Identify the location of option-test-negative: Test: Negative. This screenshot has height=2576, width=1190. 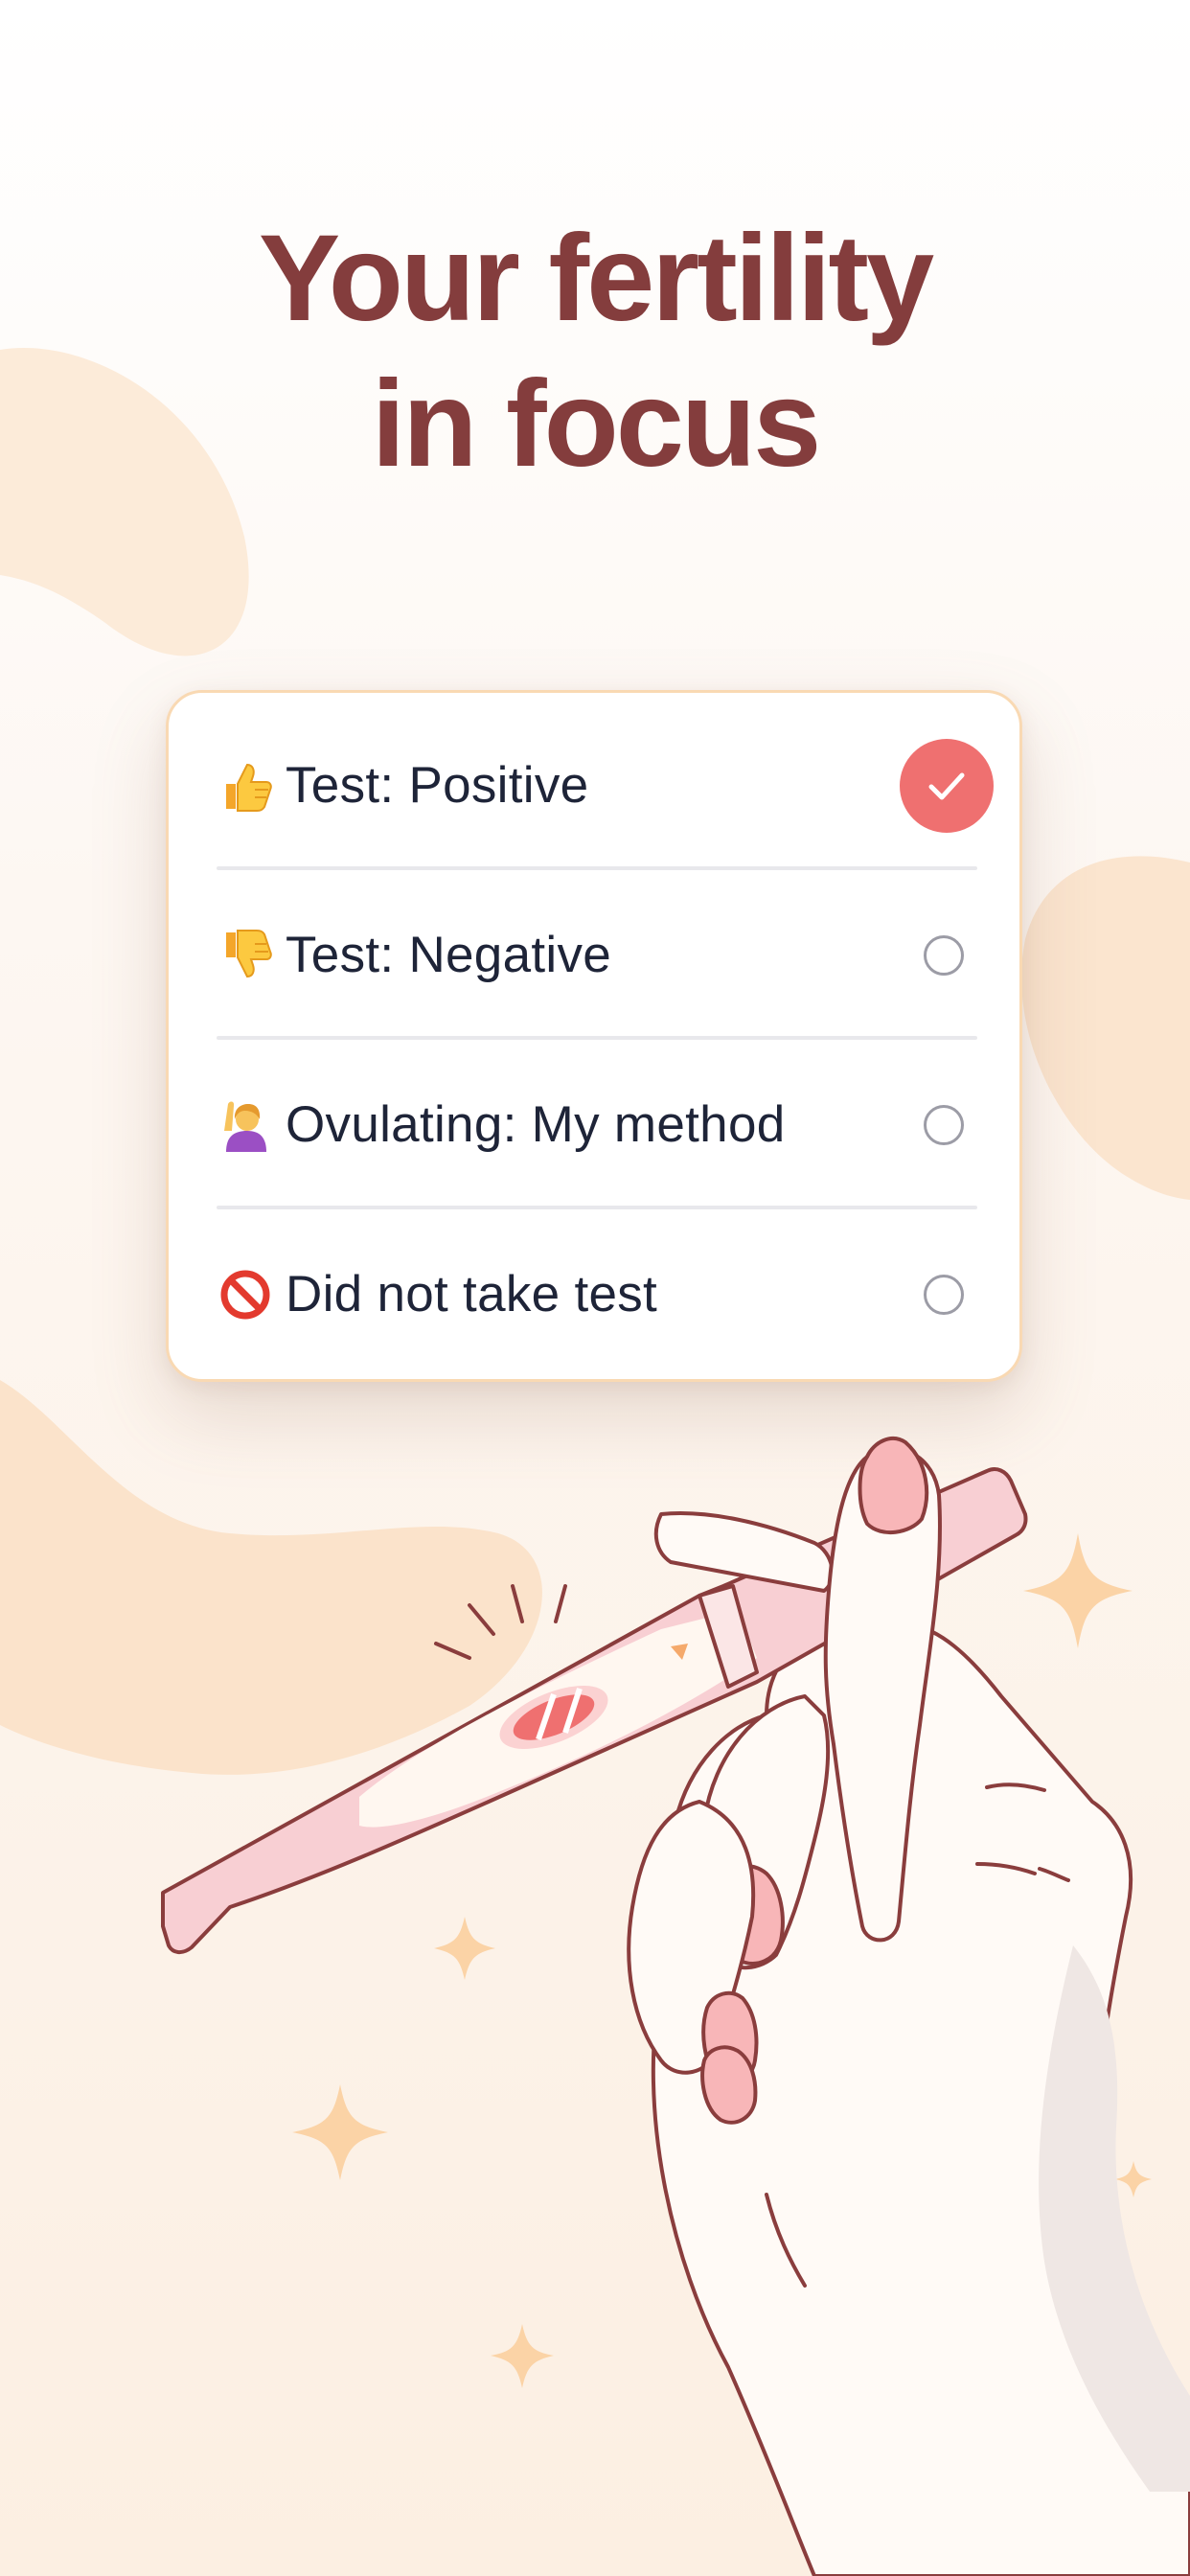
(597, 955).